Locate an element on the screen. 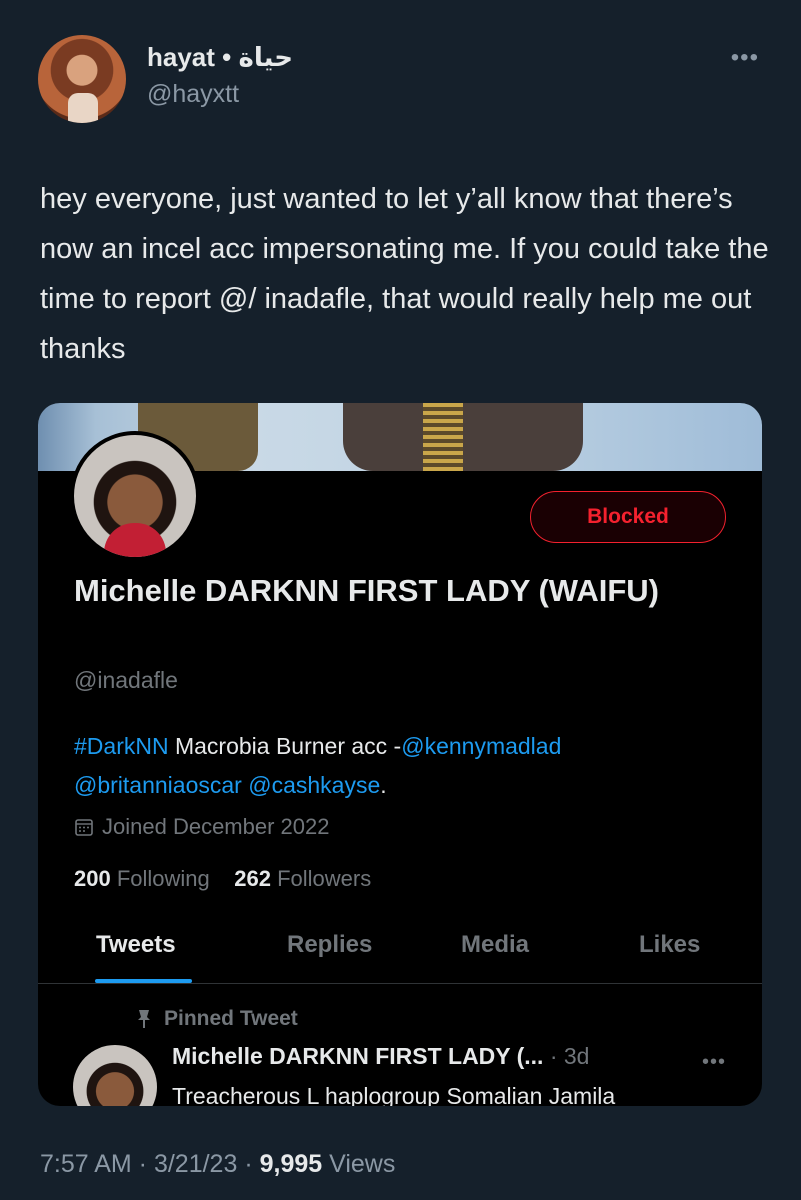  bio-mention: @cashkayse is located at coordinates (314, 785).